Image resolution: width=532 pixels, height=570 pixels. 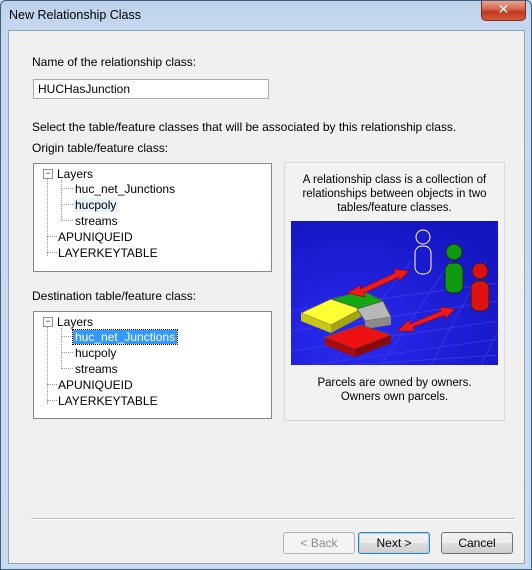 I want to click on tree-node-huc-net-junctions: huc_net_Junctions, so click(x=125, y=189).